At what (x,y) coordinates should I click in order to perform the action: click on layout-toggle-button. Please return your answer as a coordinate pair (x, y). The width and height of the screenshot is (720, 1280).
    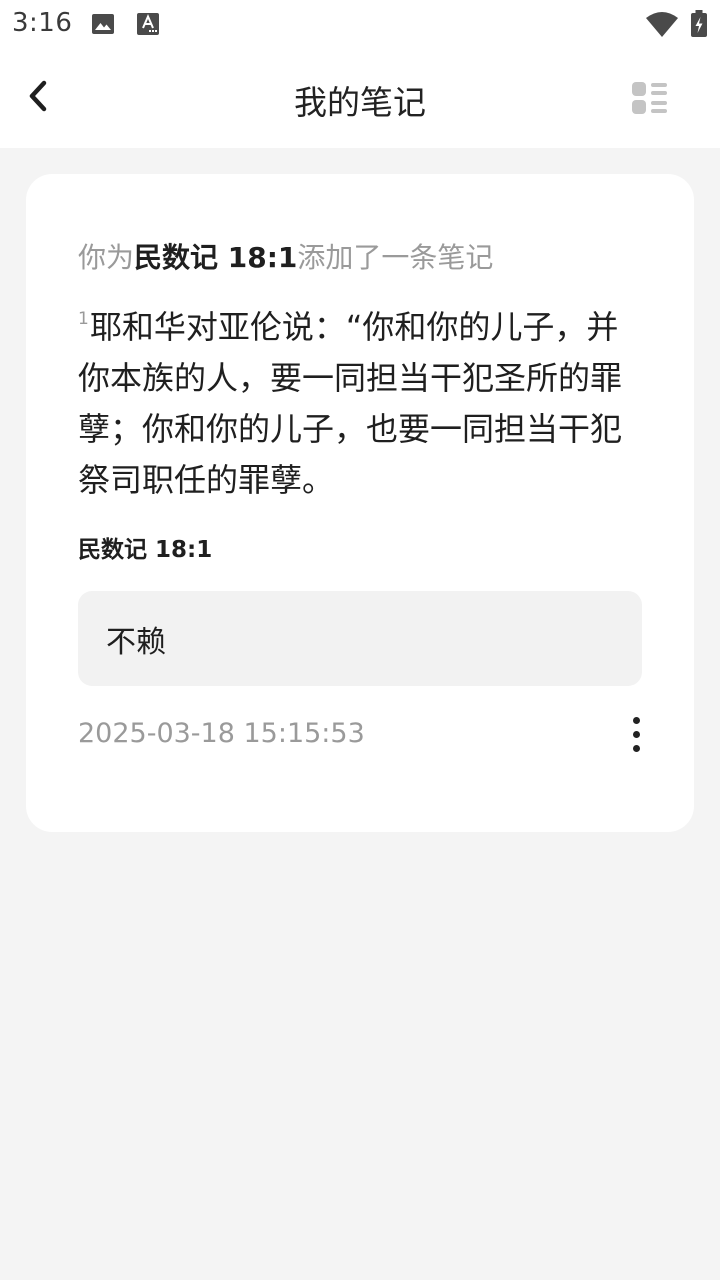
    Looking at the image, I should click on (650, 100).